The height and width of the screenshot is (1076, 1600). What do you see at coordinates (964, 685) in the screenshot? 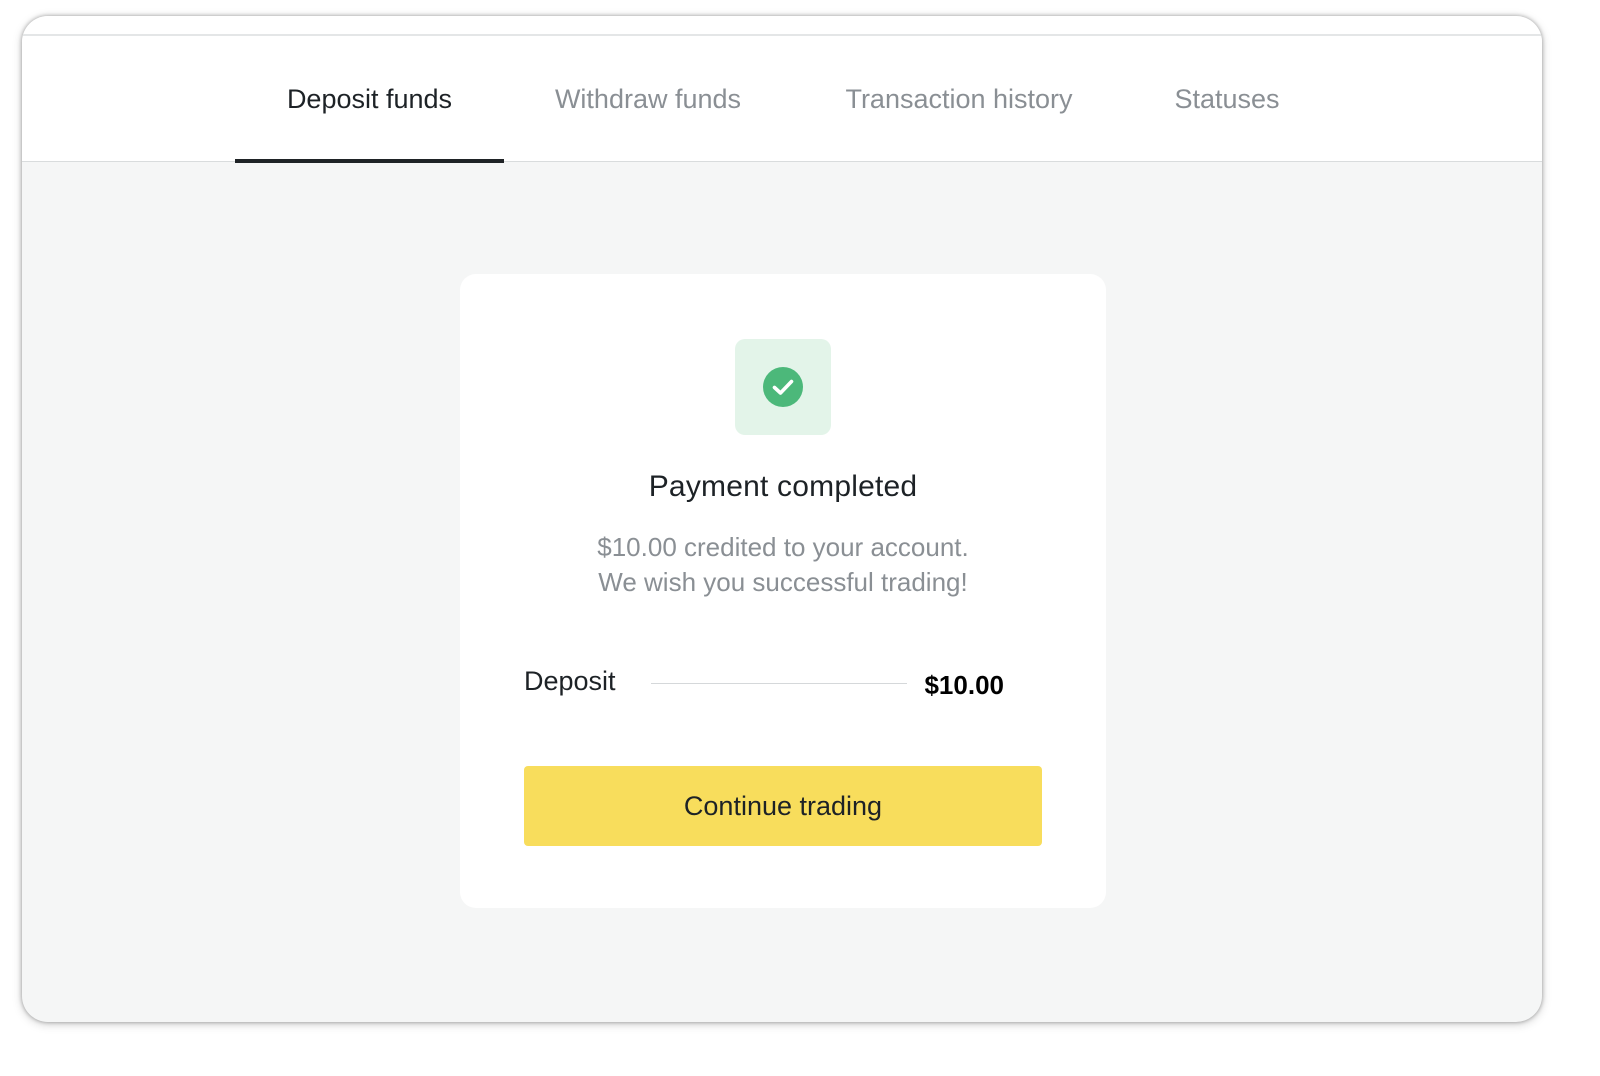
I see `deposit-amount: $10.00` at bounding box center [964, 685].